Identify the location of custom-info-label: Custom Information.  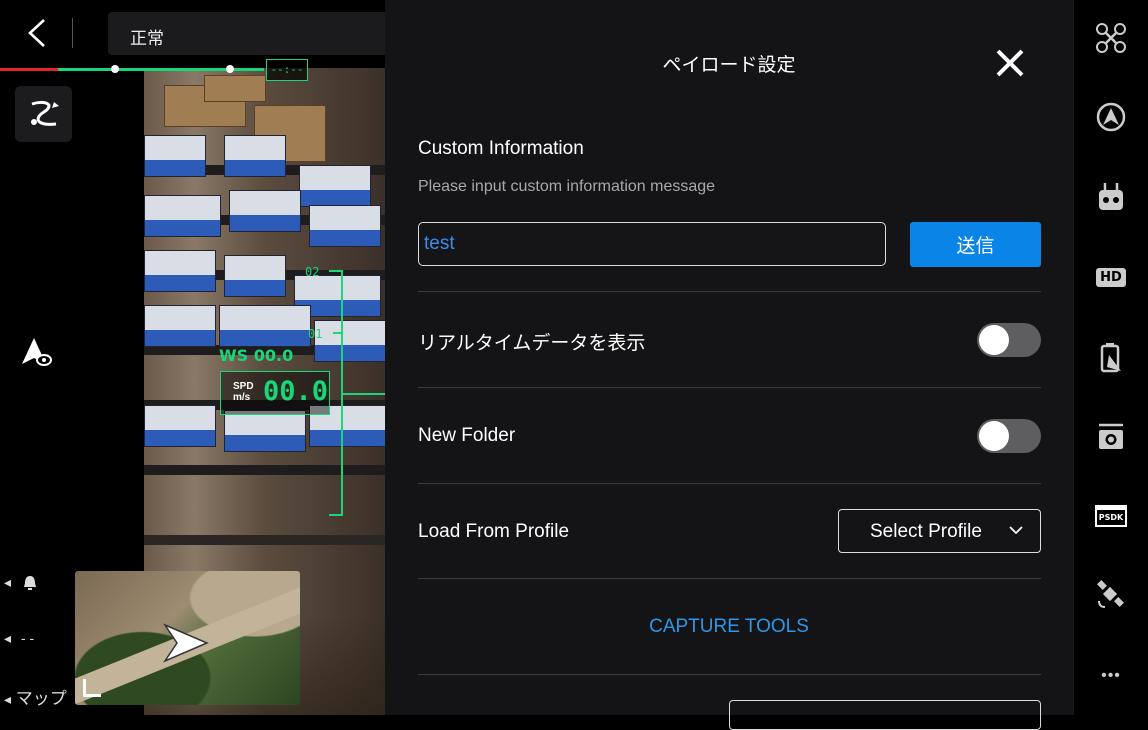
(501, 148).